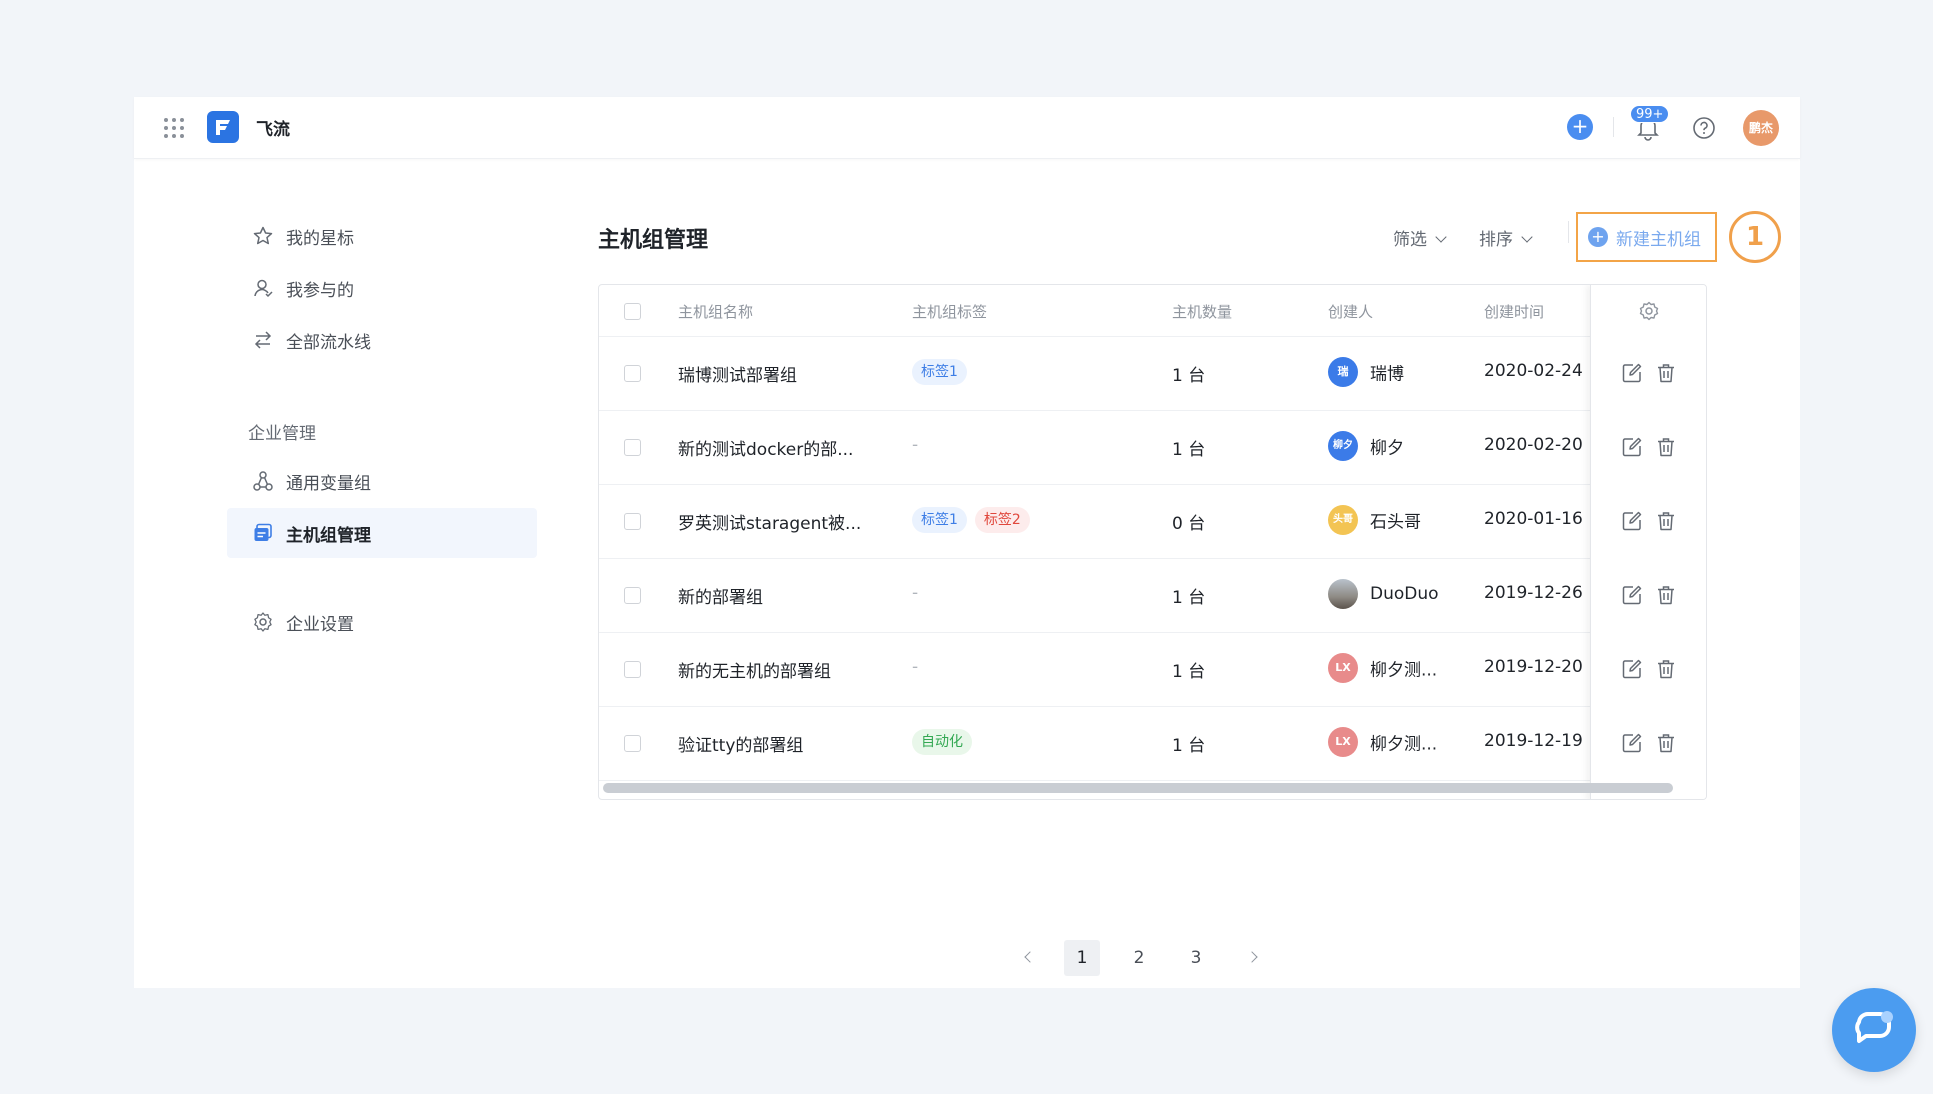 This screenshot has height=1094, width=1933. What do you see at coordinates (328, 342) in the screenshot?
I see `sidebar-item-label: 全部流水线` at bounding box center [328, 342].